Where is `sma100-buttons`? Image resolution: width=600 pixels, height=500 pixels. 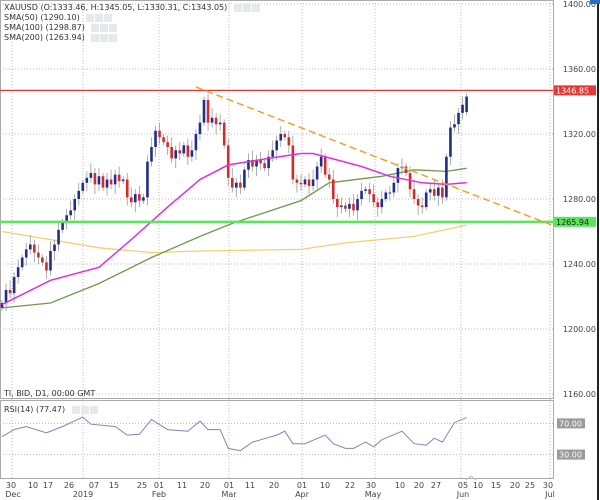
sma100-buttons is located at coordinates (104, 28).